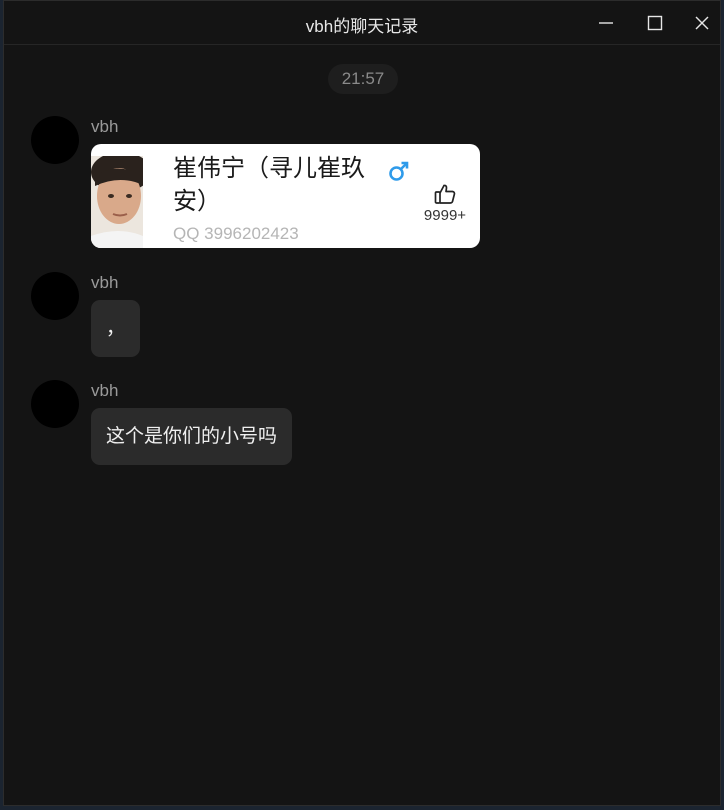 The width and height of the screenshot is (724, 810). Describe the element at coordinates (445, 215) in the screenshot. I see `like-count: 9999+` at that location.